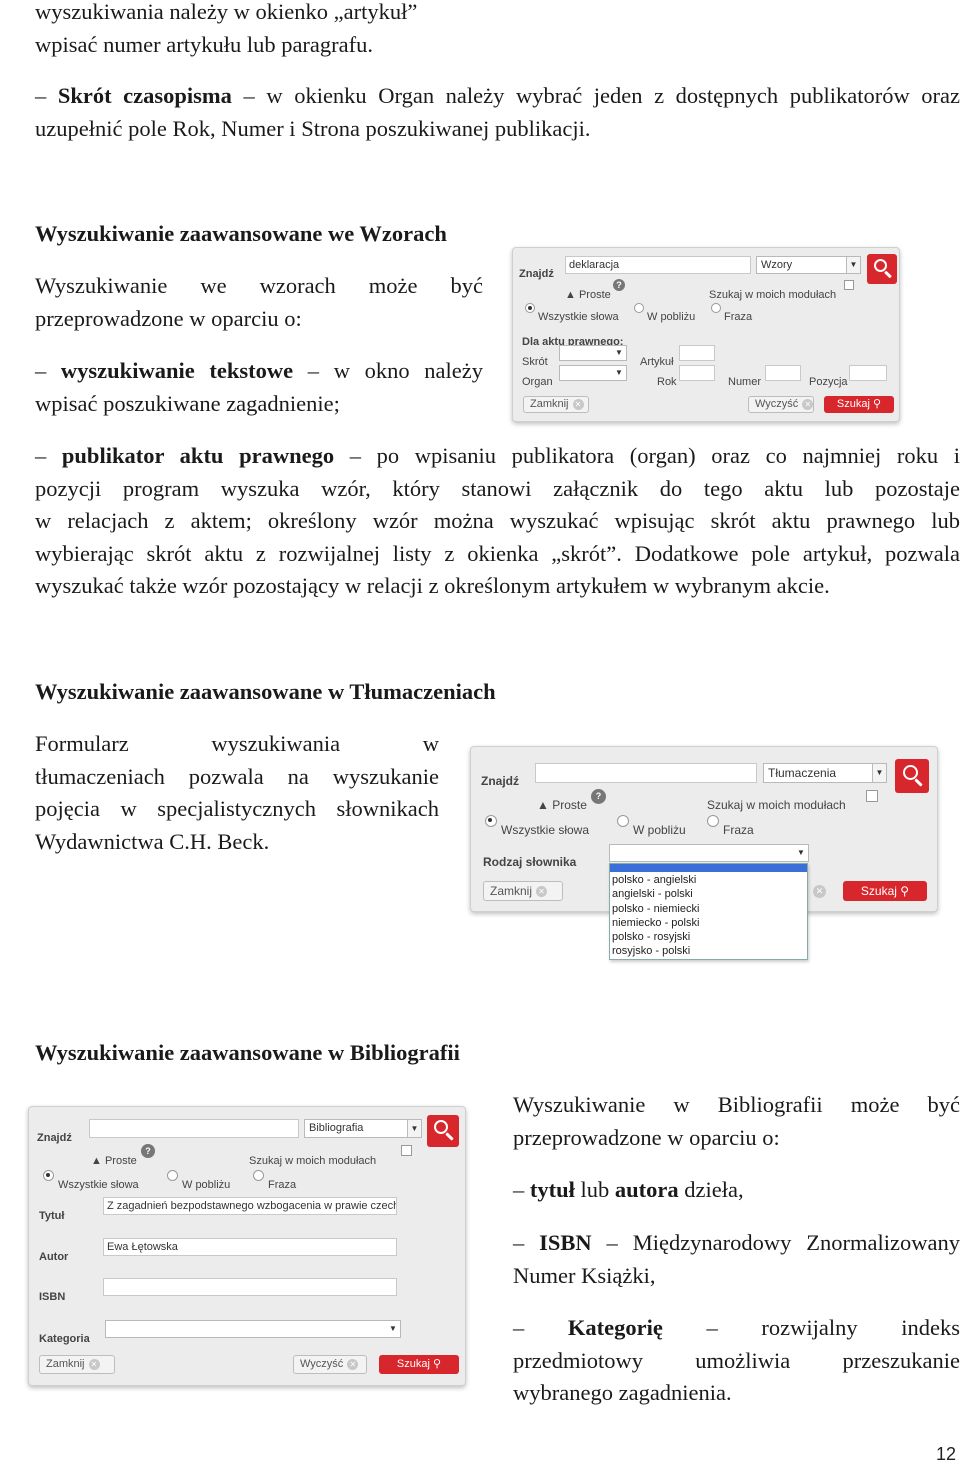  I want to click on isbn-input, so click(250, 1287).